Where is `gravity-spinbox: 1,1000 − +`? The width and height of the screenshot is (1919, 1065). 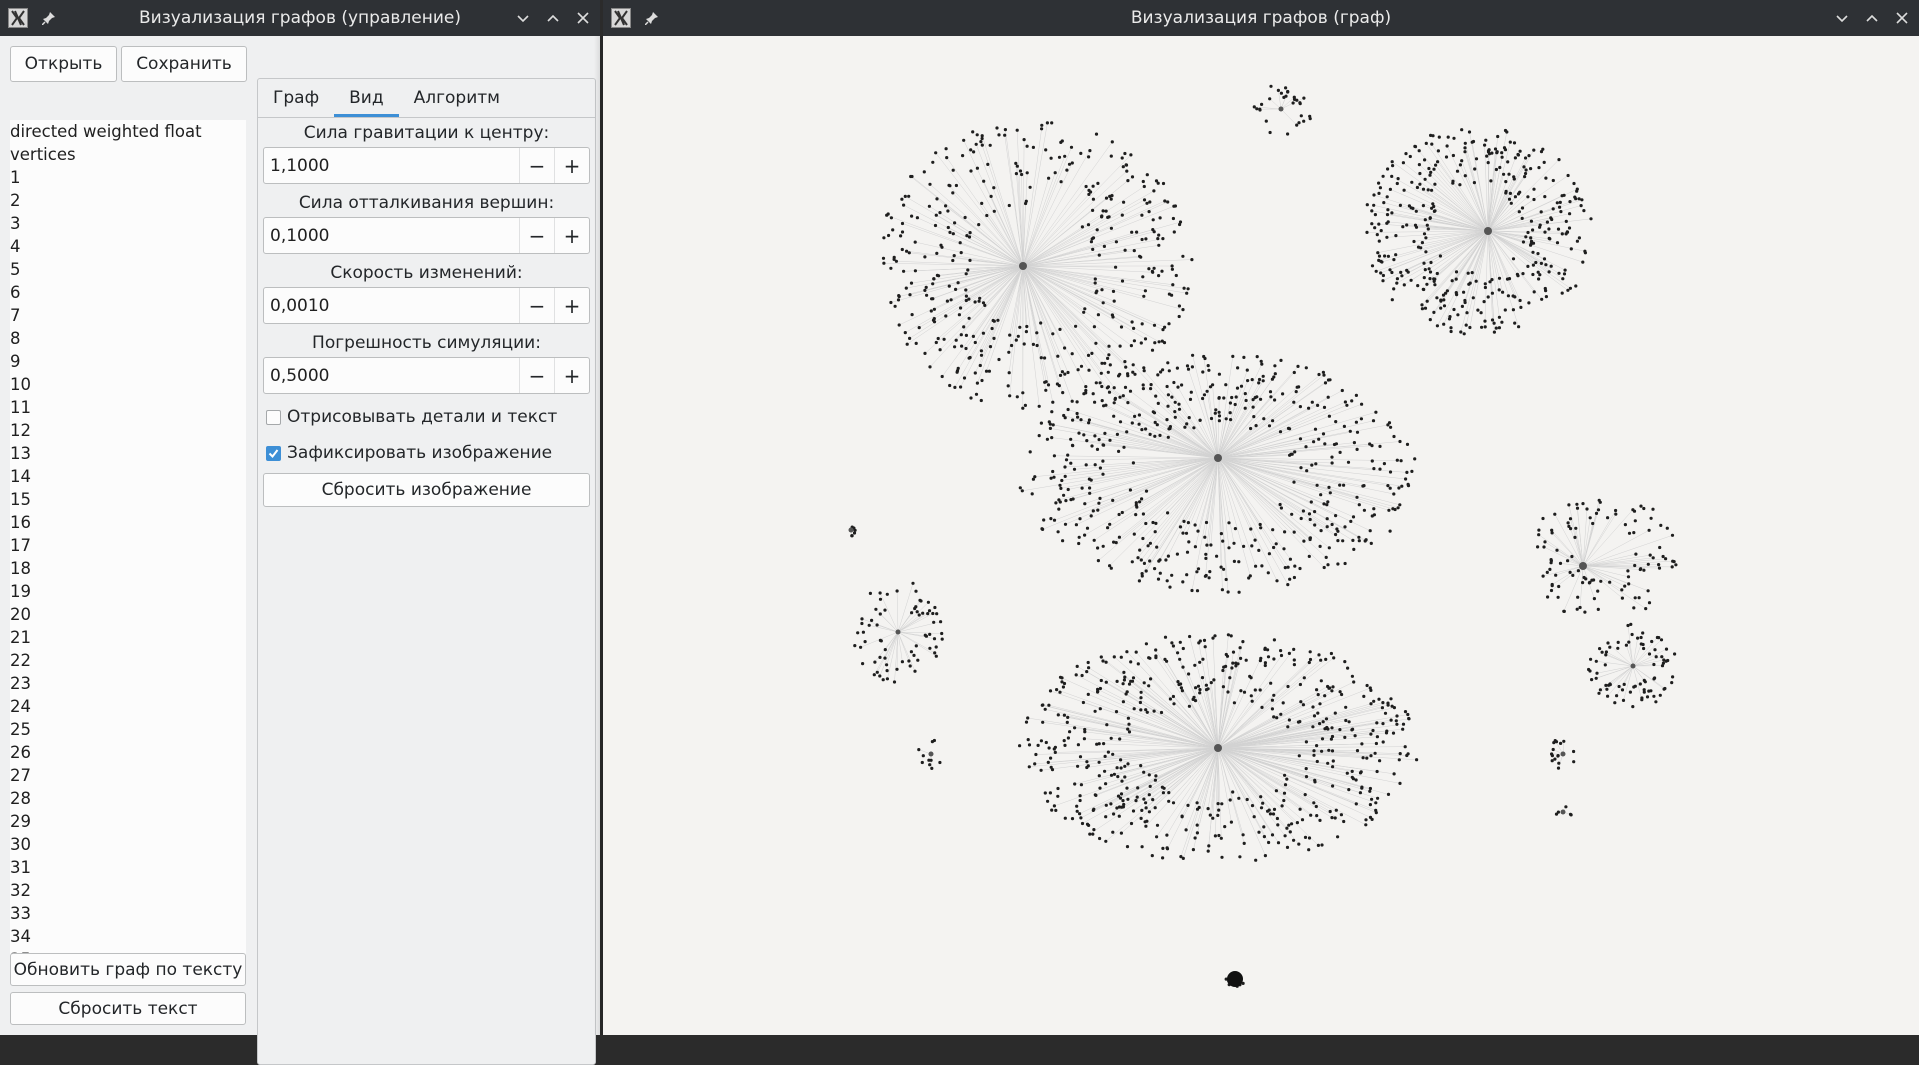
gravity-spinbox: 1,1000 − + is located at coordinates (426, 165).